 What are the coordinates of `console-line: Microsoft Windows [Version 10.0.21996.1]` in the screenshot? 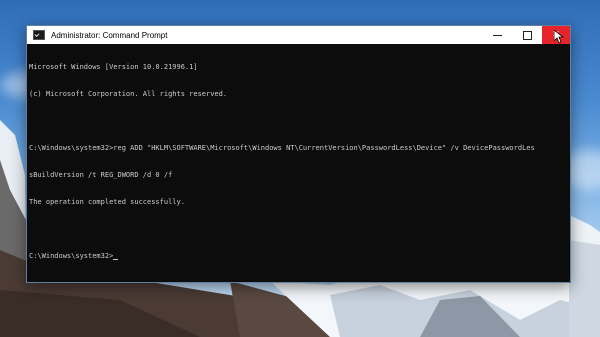 It's located at (113, 67).